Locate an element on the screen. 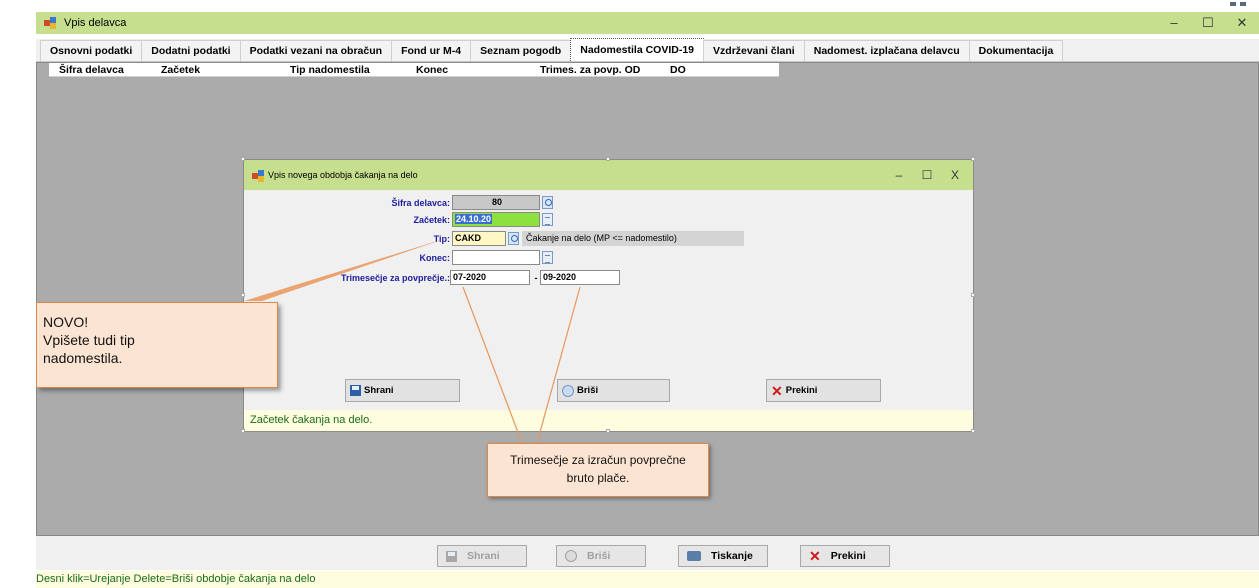 The height and width of the screenshot is (588, 1259). delete-button-main: Briši is located at coordinates (601, 556).